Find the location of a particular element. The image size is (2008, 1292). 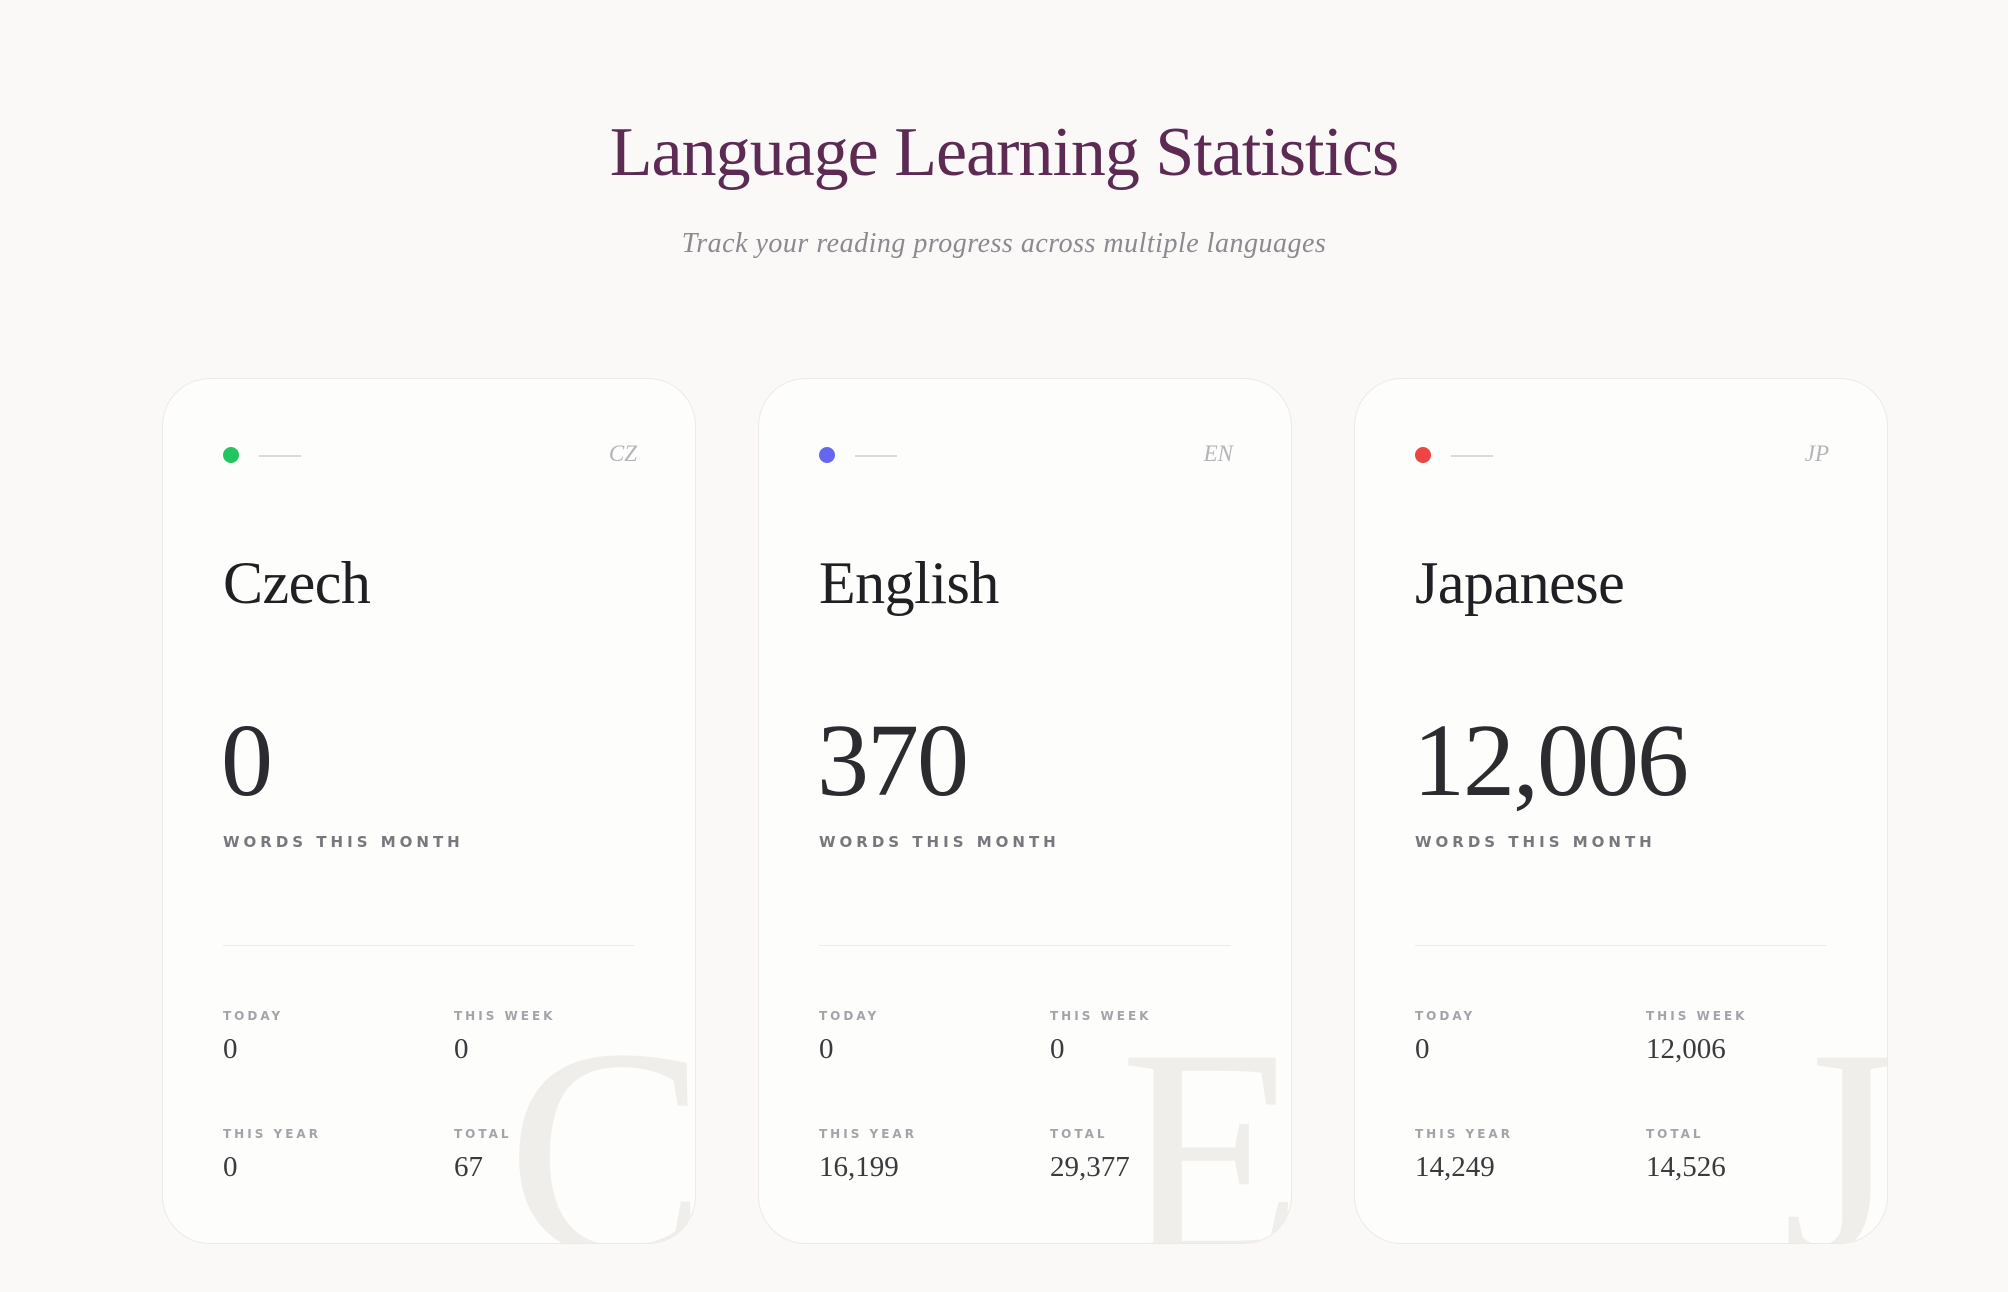

words-this-month-value: 370 is located at coordinates (893, 760).